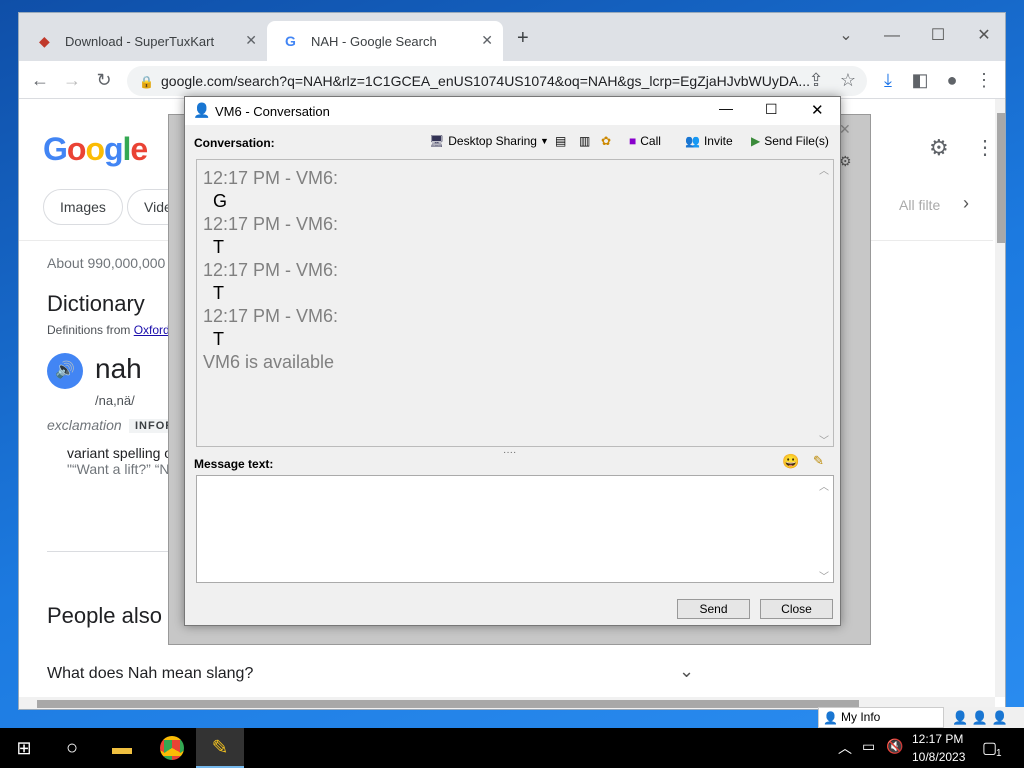 The height and width of the screenshot is (768, 1024). I want to click on dialog-title: VM6 - Conversation, so click(272, 111).